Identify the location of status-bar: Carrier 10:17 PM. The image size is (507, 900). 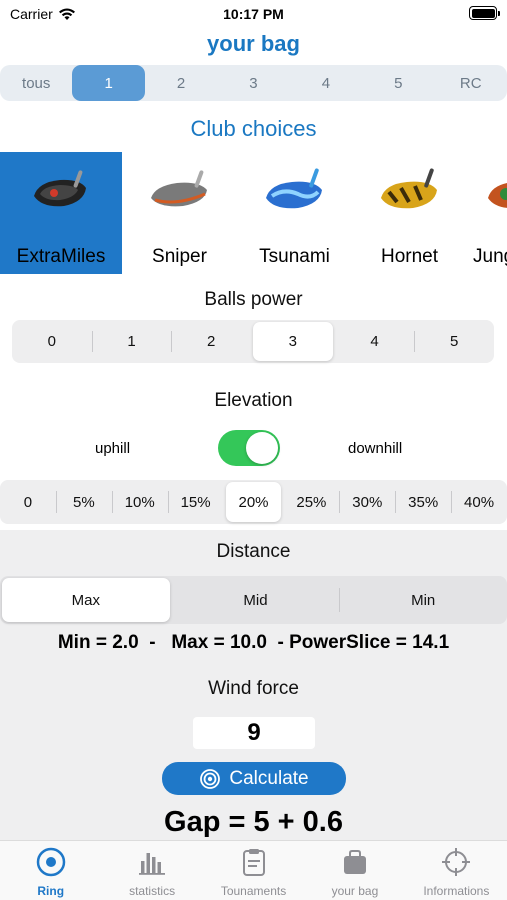
(253, 15).